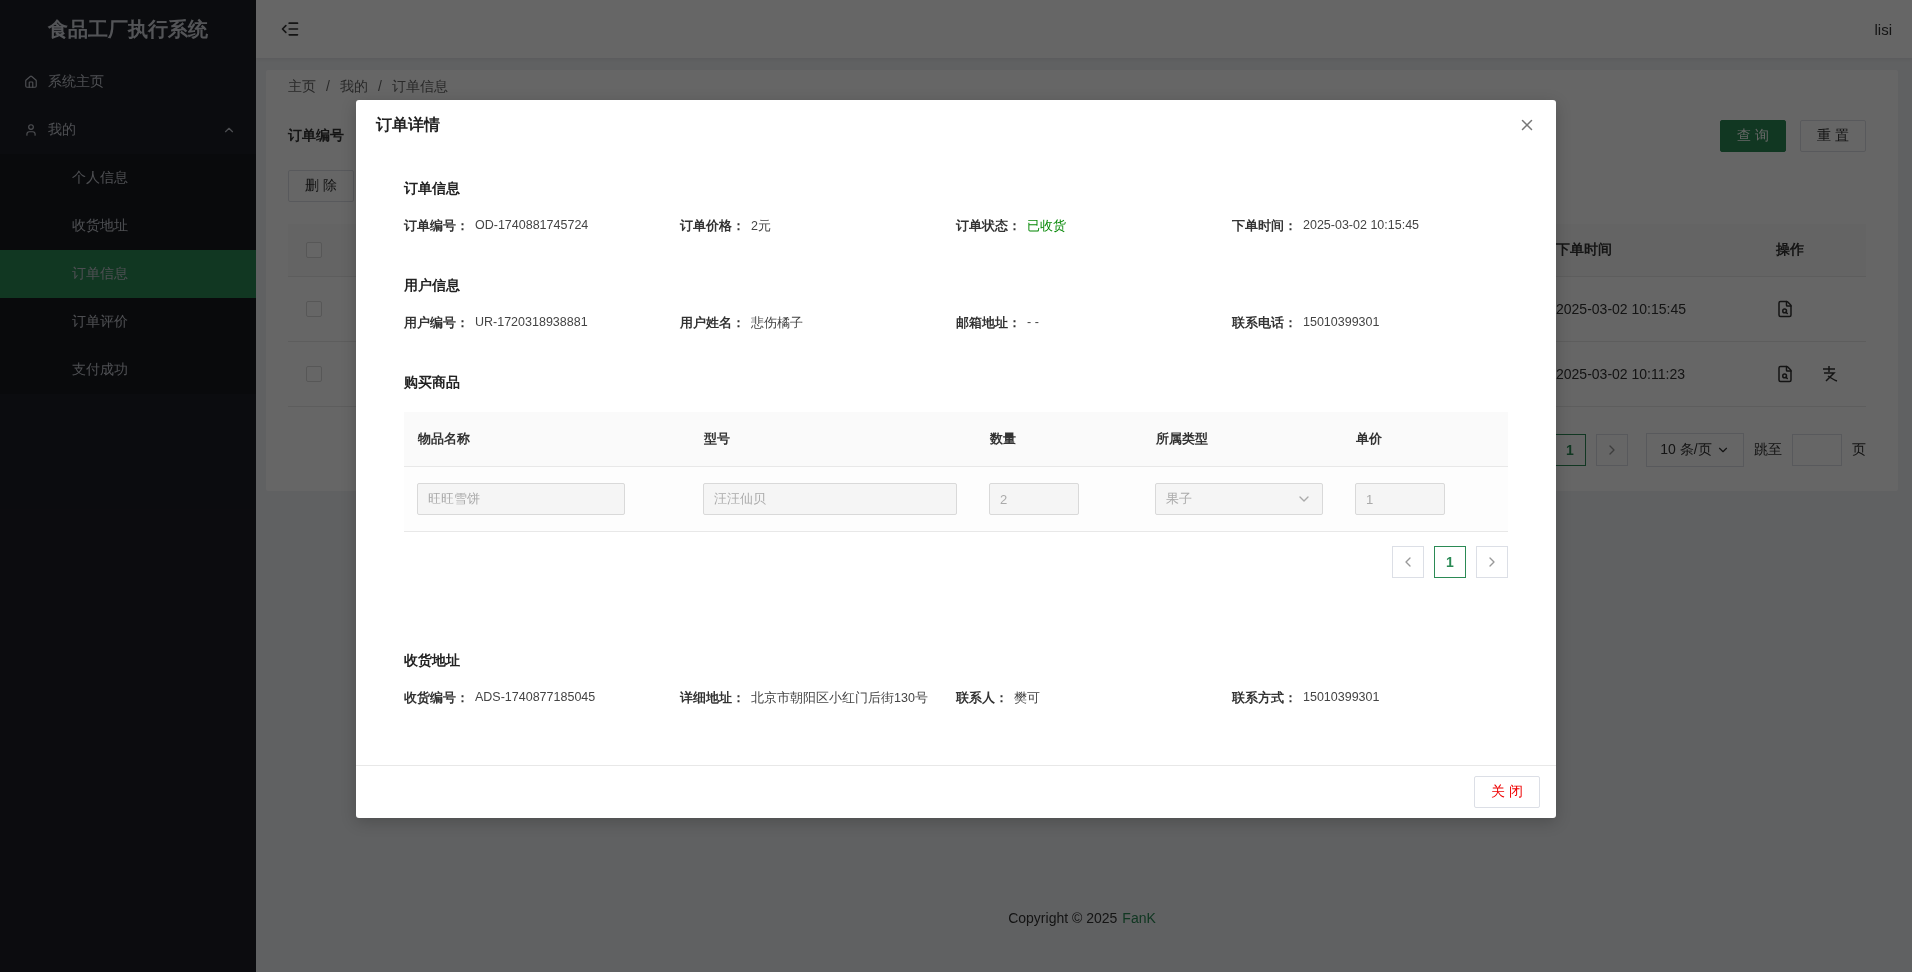  I want to click on field-label: 订单价格：, so click(712, 226).